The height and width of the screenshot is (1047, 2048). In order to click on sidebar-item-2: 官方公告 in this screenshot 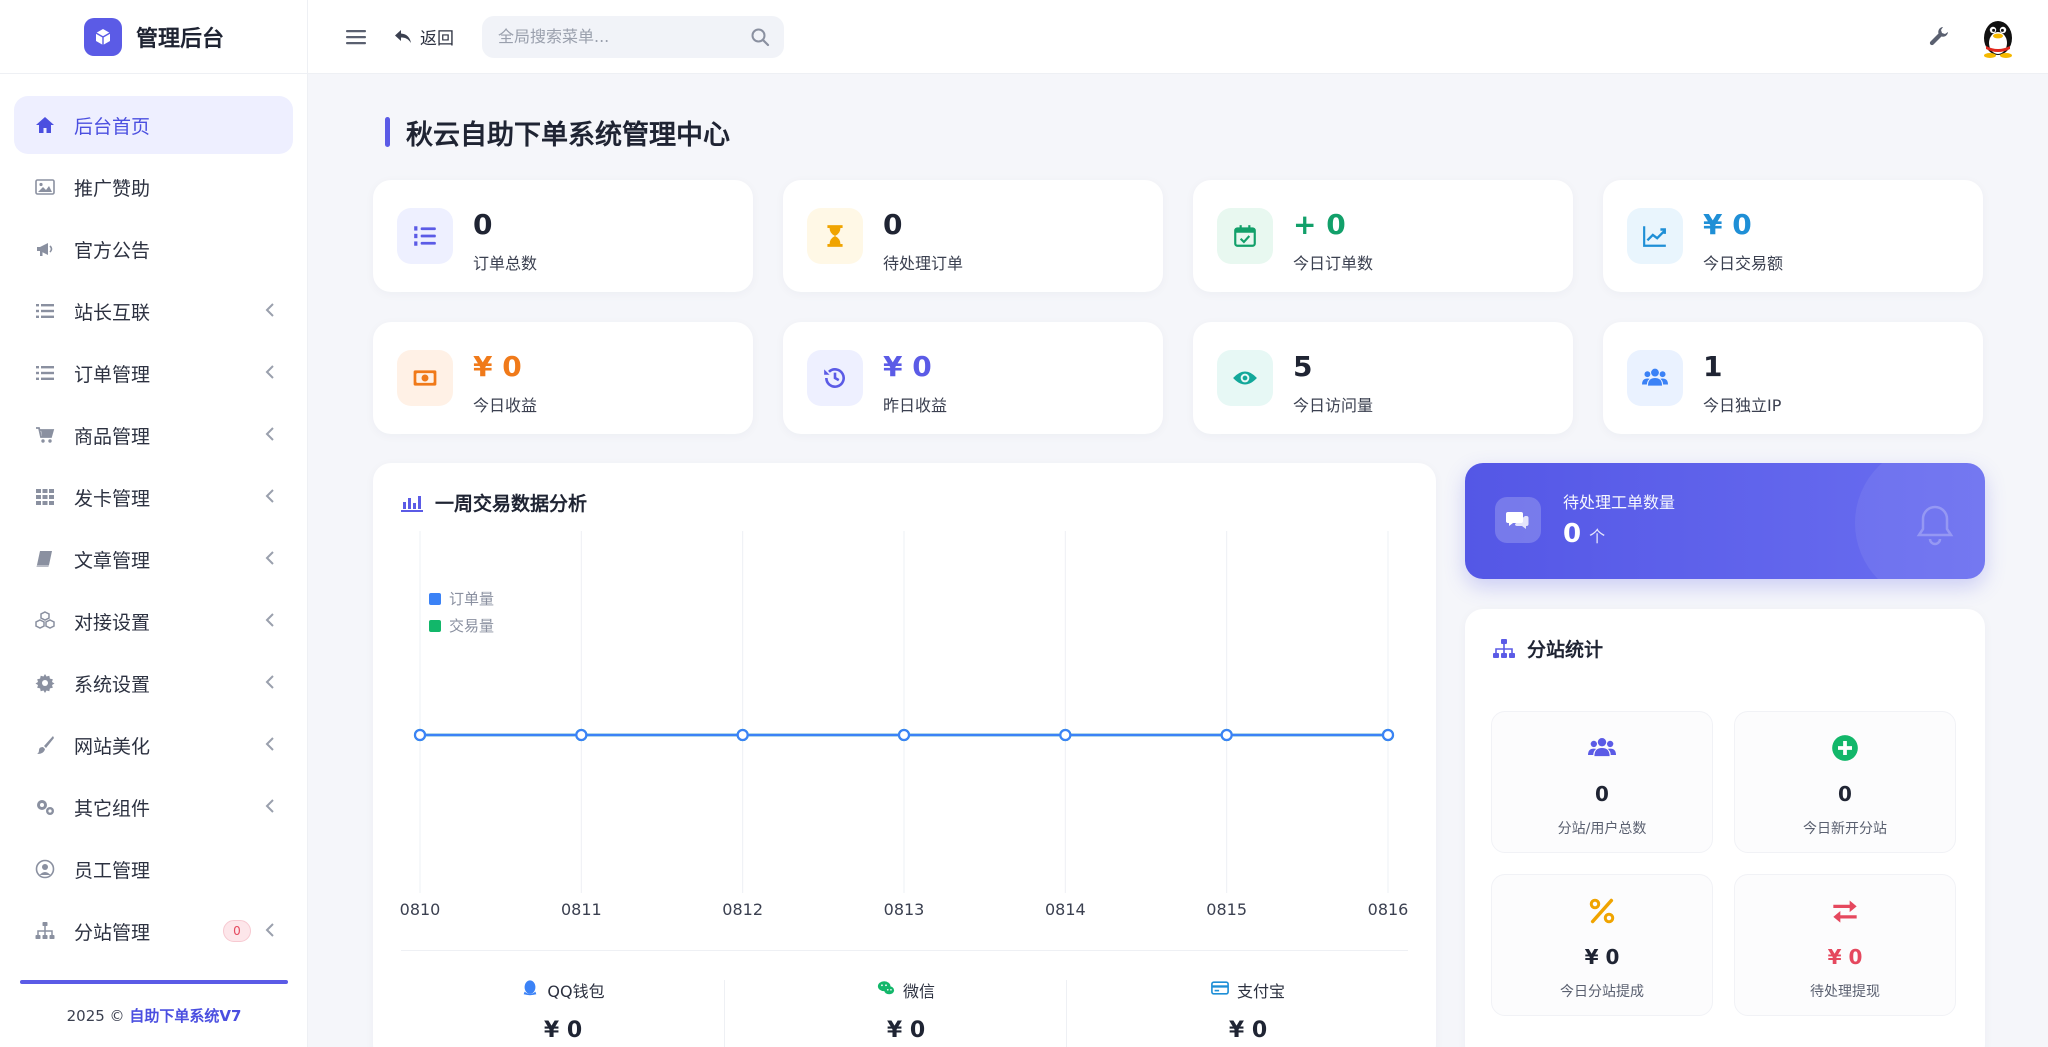, I will do `click(153, 249)`.